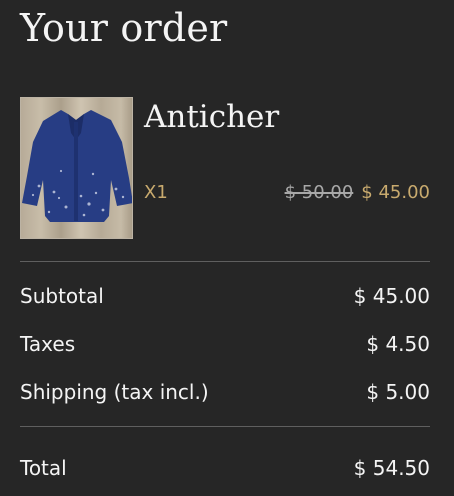  I want to click on product-quantity: X1, so click(156, 192).